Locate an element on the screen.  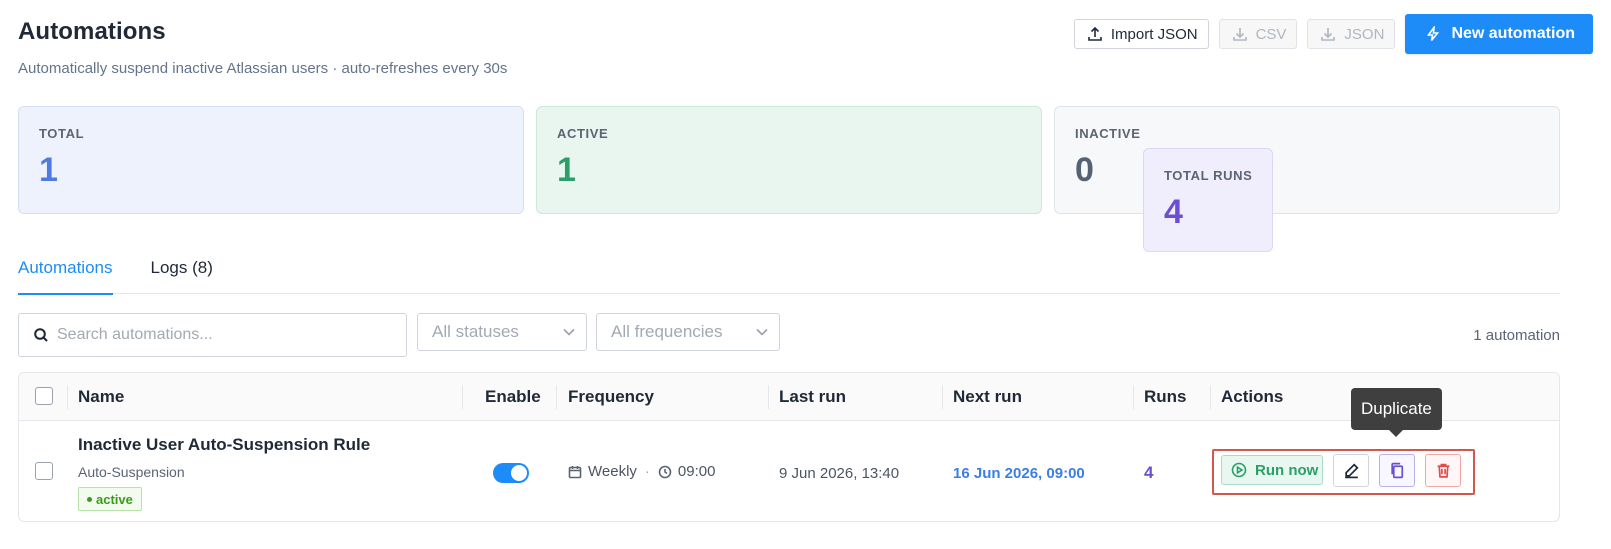
stat-value: 4 is located at coordinates (1173, 212).